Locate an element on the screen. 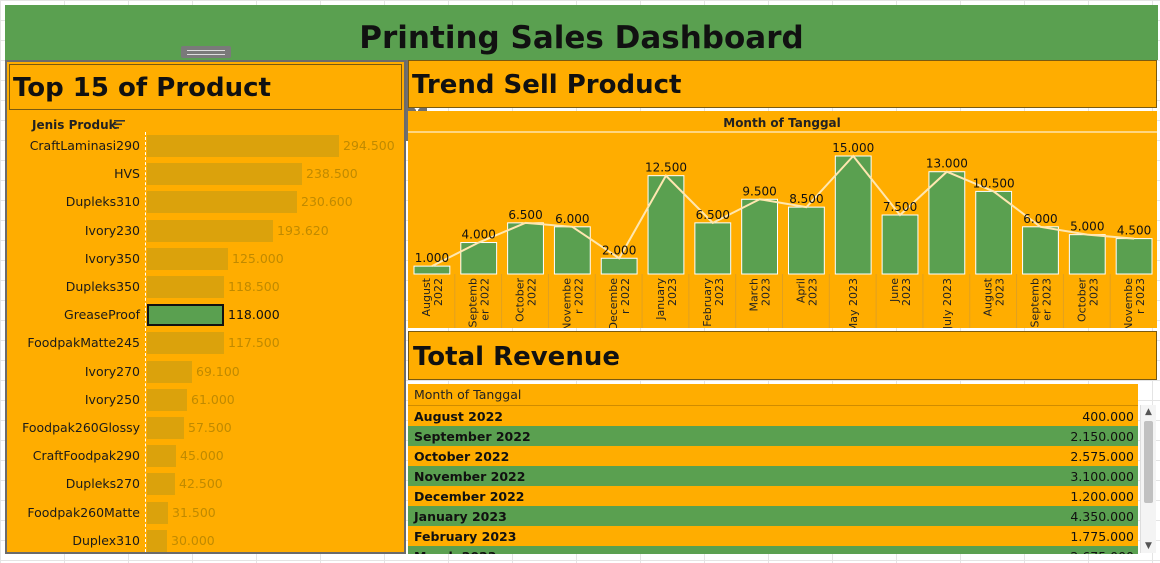 The image size is (1160, 563). x-tick-label: February 2023 is located at coordinates (713, 302).